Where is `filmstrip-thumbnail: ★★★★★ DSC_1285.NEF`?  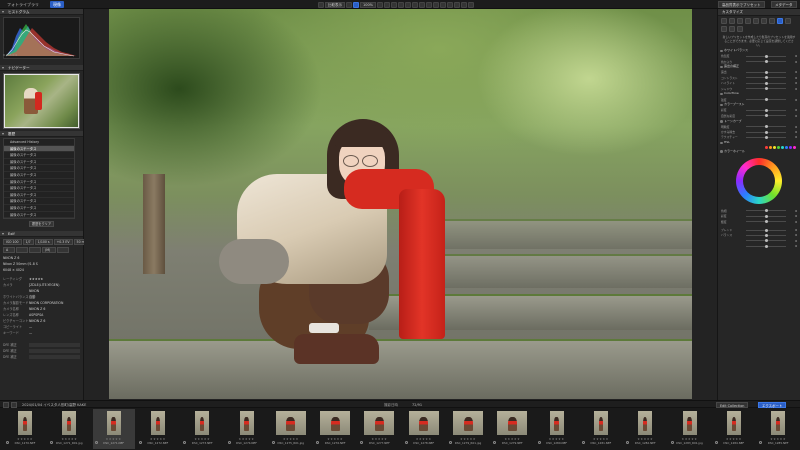
filmstrip-thumbnail: ★★★★★ DSC_1285.NEF is located at coordinates (778, 429).